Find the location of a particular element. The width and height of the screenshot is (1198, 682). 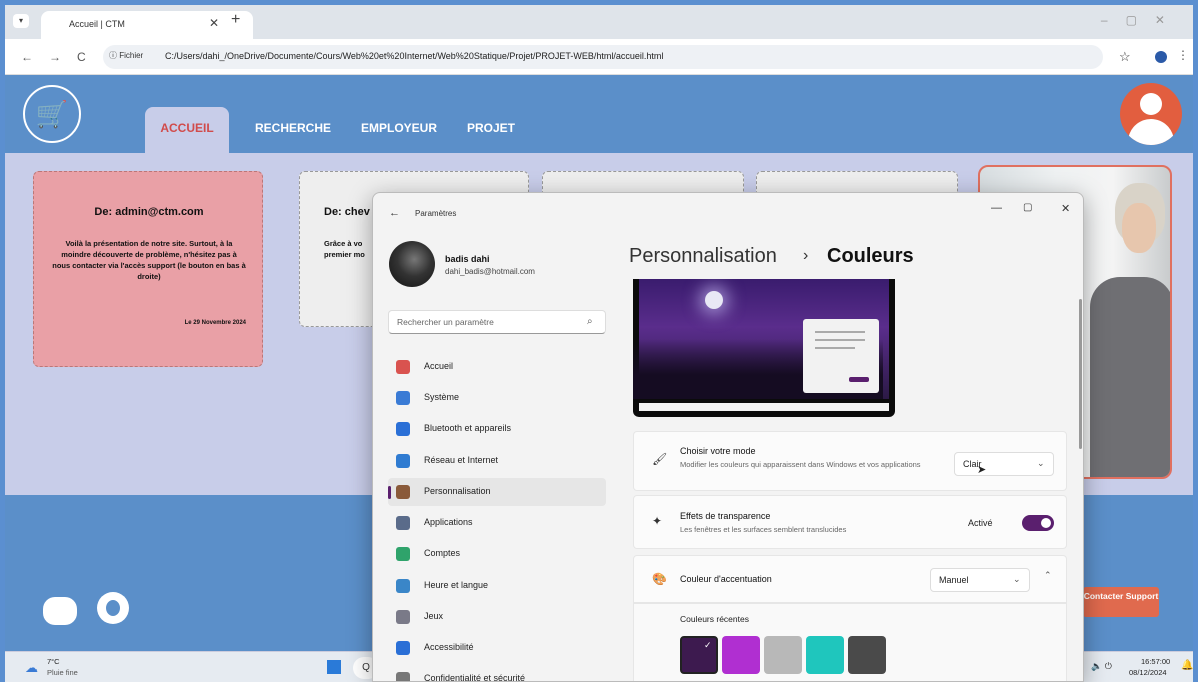

user-email: dahi_badis@hotmail.com is located at coordinates (490, 271).